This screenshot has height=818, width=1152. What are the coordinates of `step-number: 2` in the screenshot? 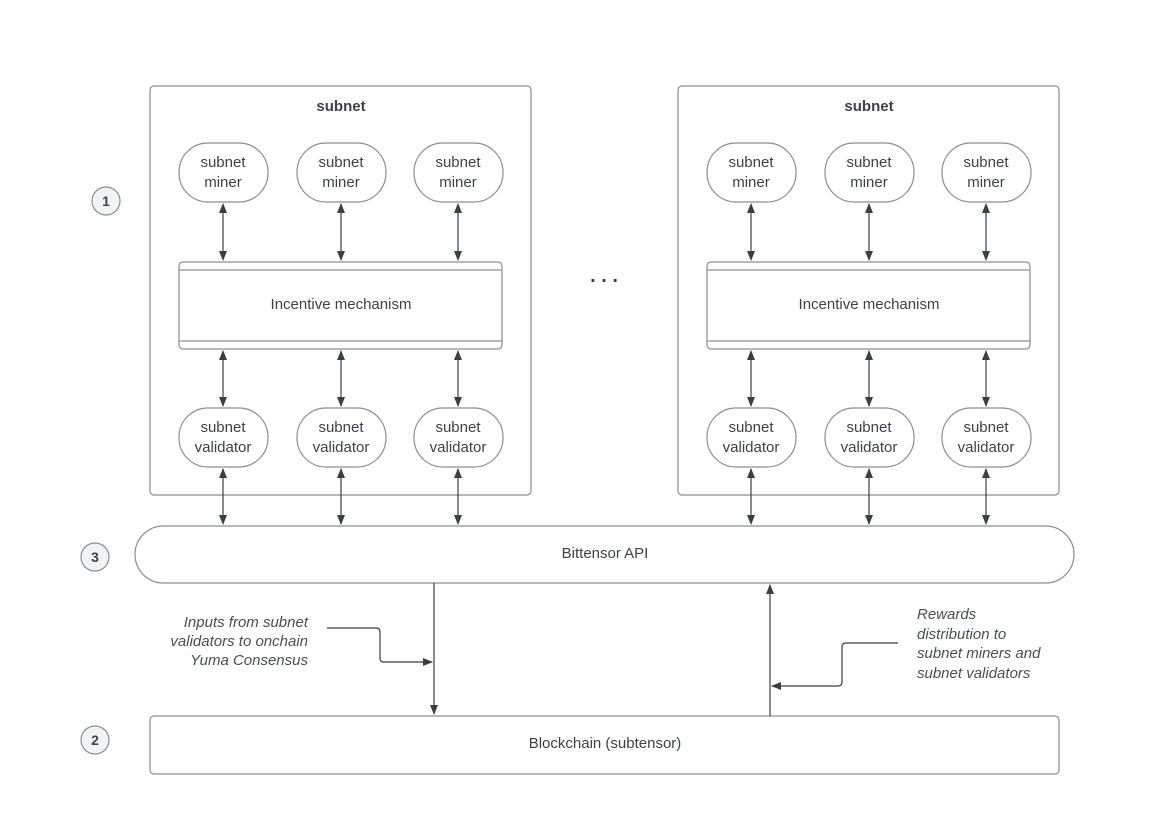 It's located at (95, 740).